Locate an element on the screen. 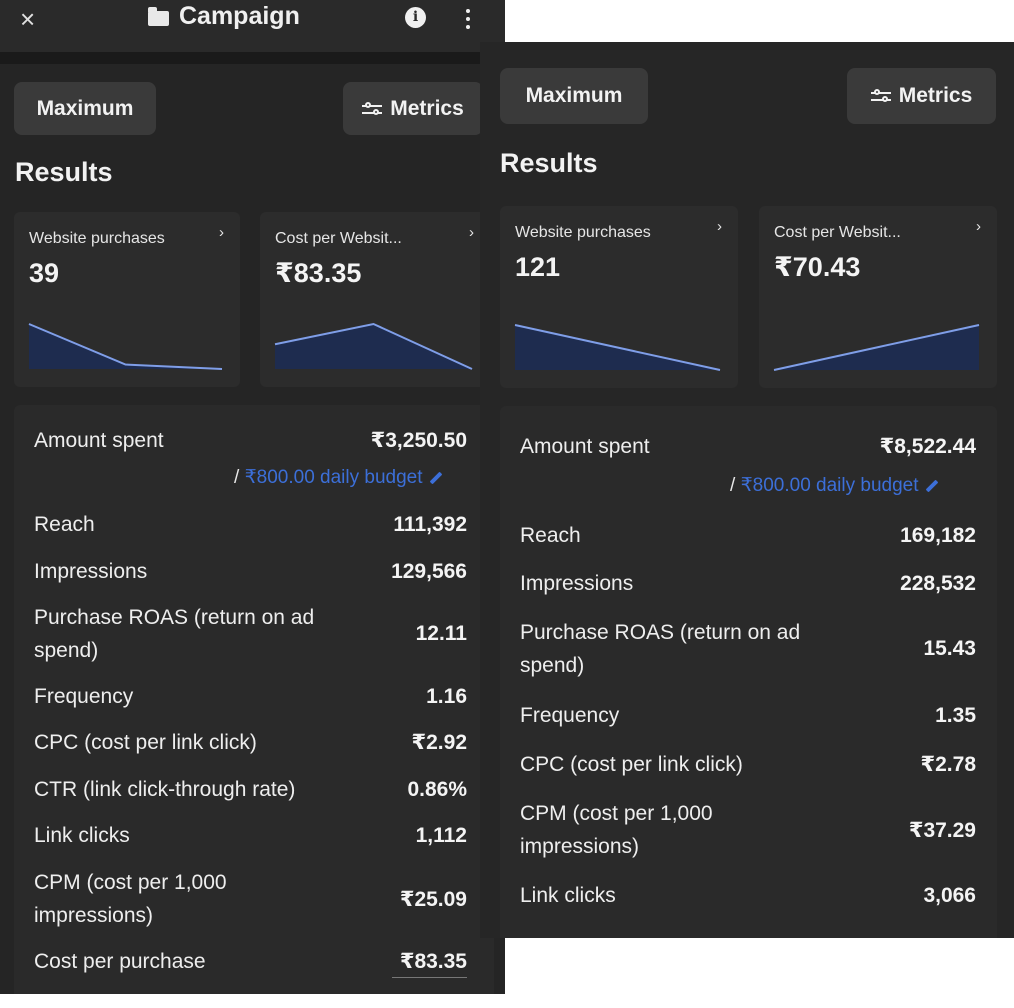  metric-row: CPC (cost per link click) ₹2.92 is located at coordinates (250, 742).